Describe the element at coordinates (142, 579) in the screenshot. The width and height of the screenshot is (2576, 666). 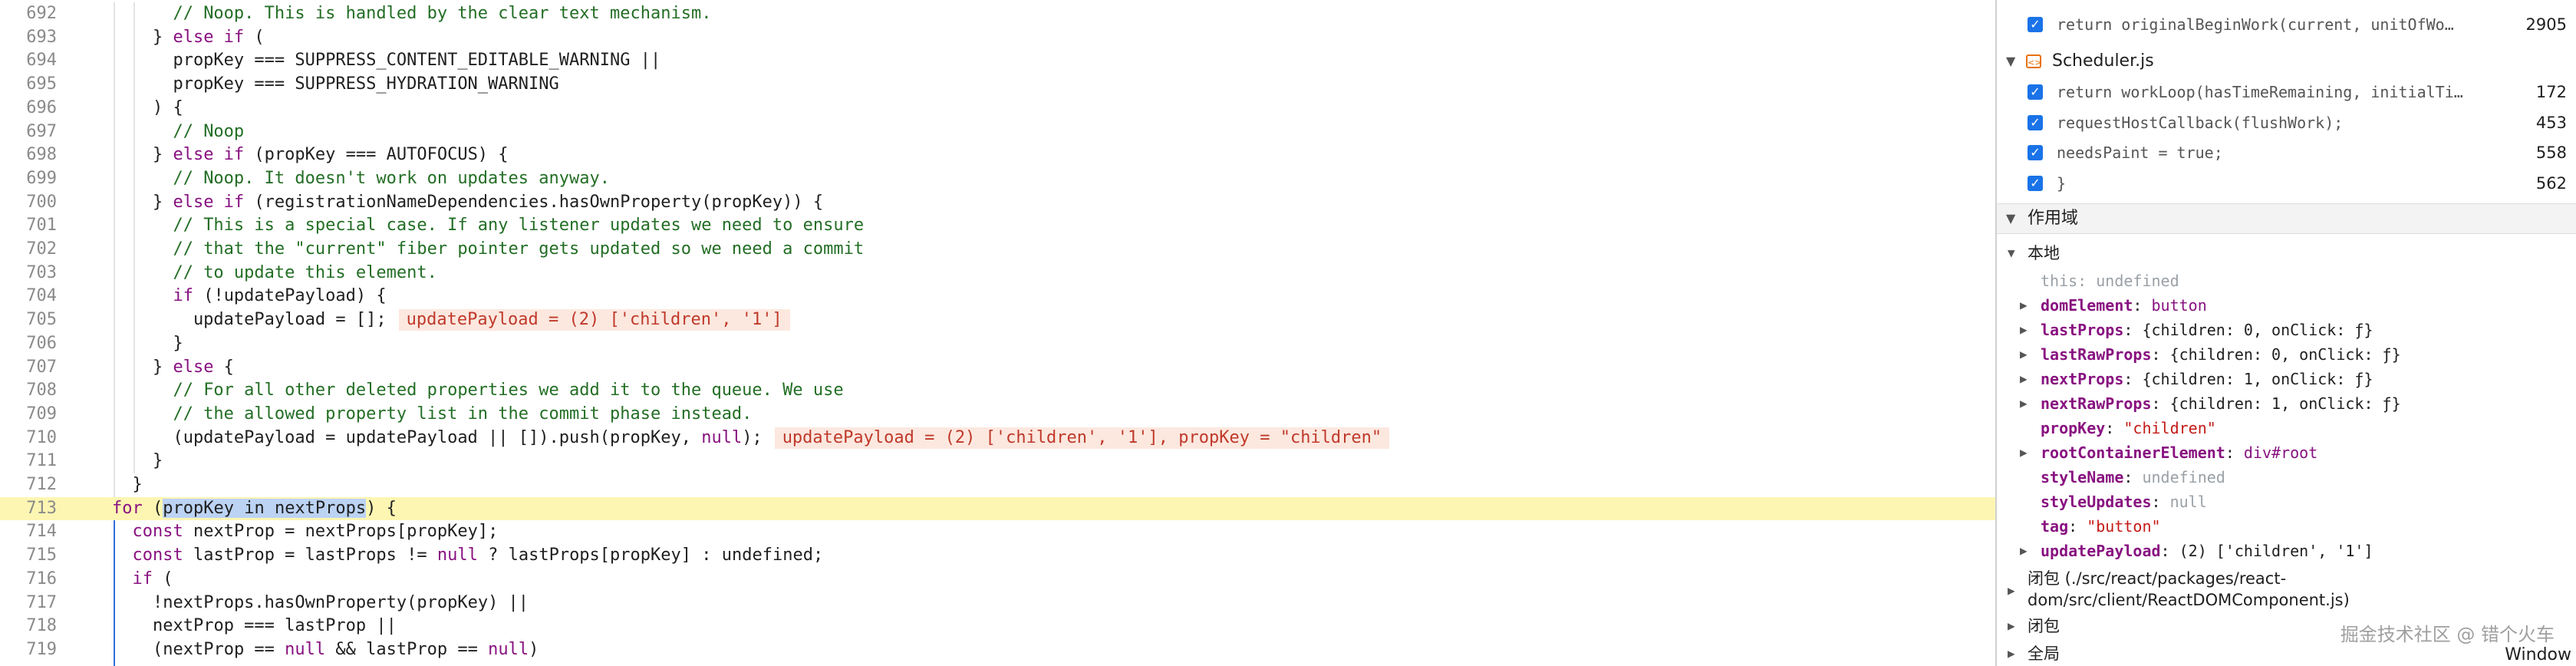
I see `code-token: if` at that location.